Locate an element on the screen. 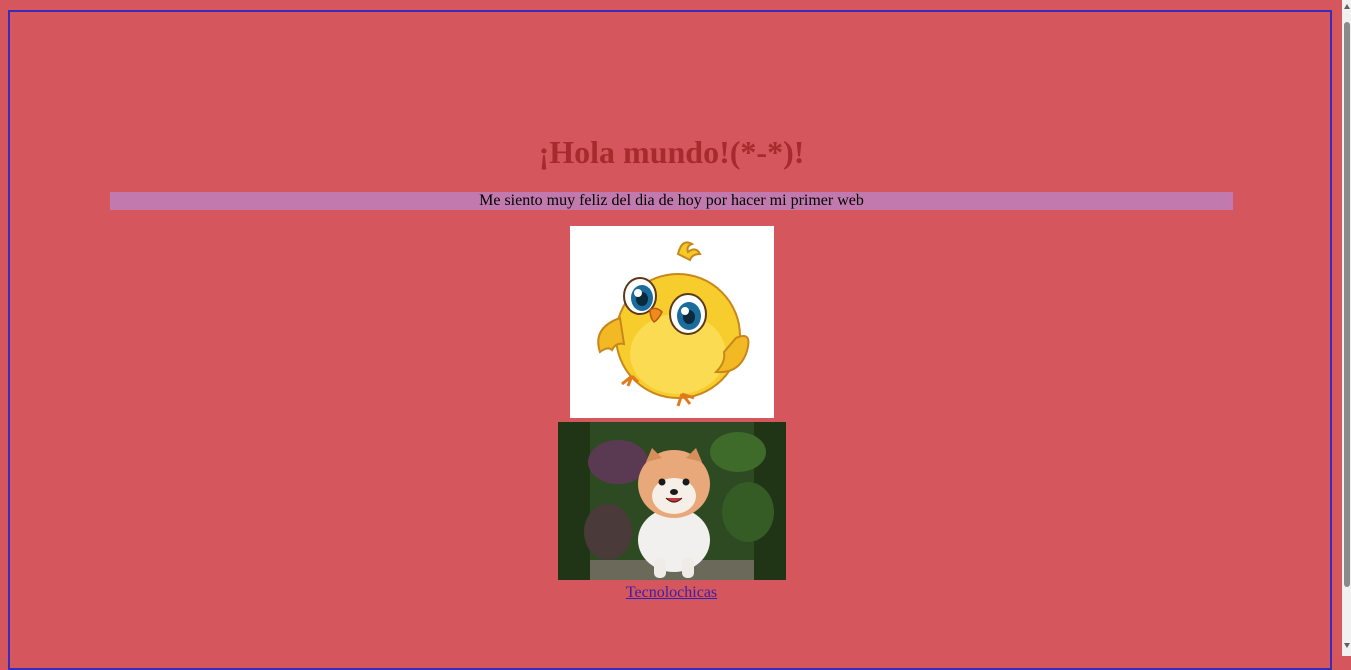  scroll-down-arrow-icon is located at coordinates (1347, 645).